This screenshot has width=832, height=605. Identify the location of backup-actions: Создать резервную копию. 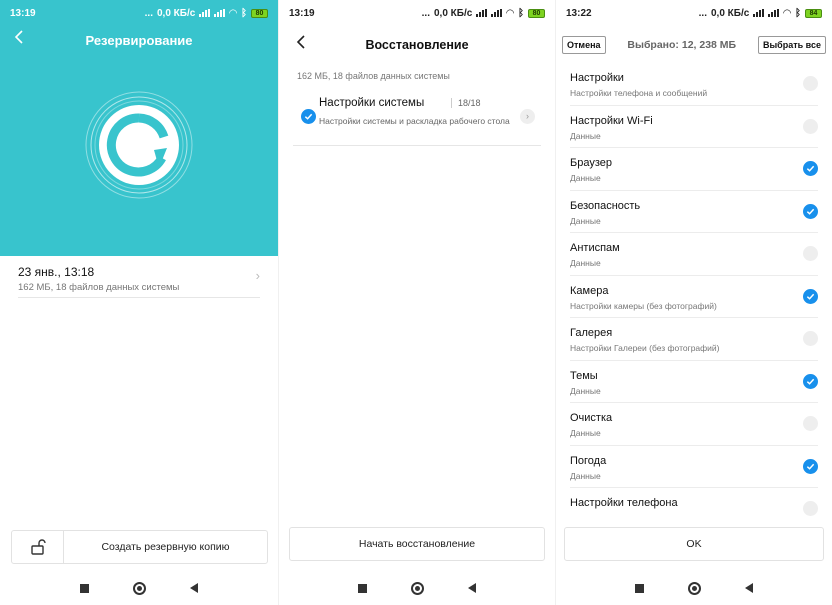
(139, 547).